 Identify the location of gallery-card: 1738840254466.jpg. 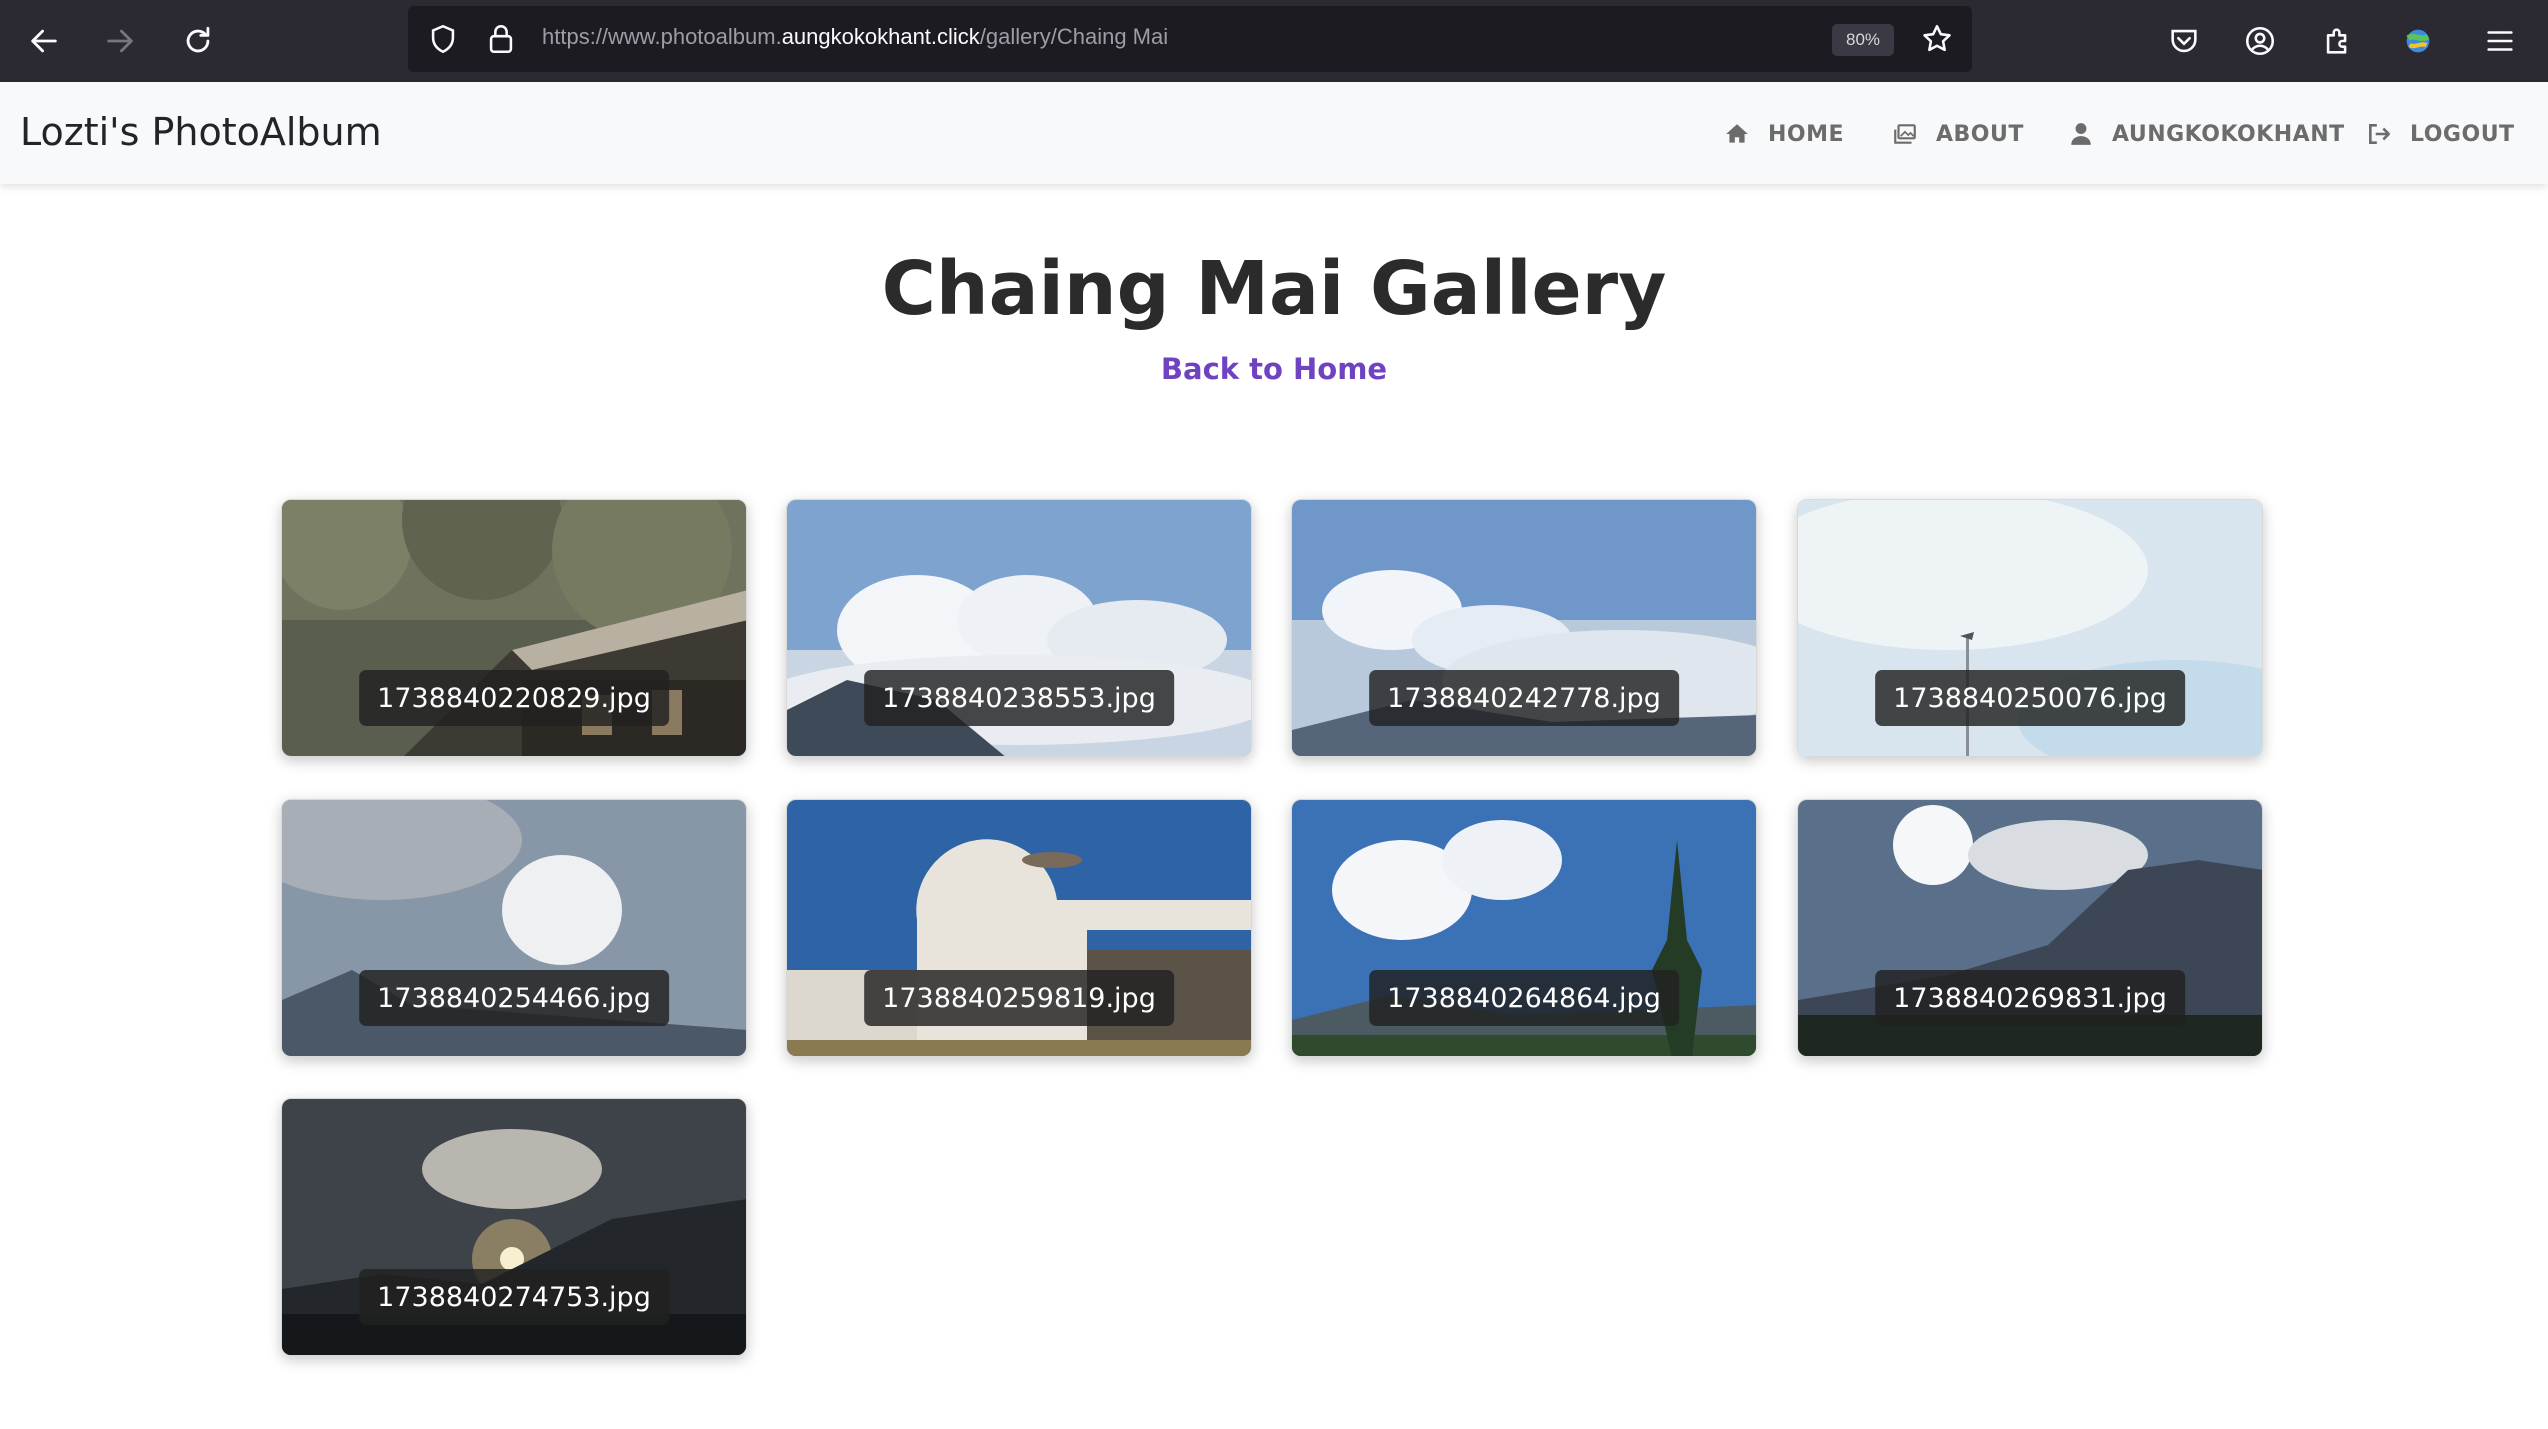
(514, 928).